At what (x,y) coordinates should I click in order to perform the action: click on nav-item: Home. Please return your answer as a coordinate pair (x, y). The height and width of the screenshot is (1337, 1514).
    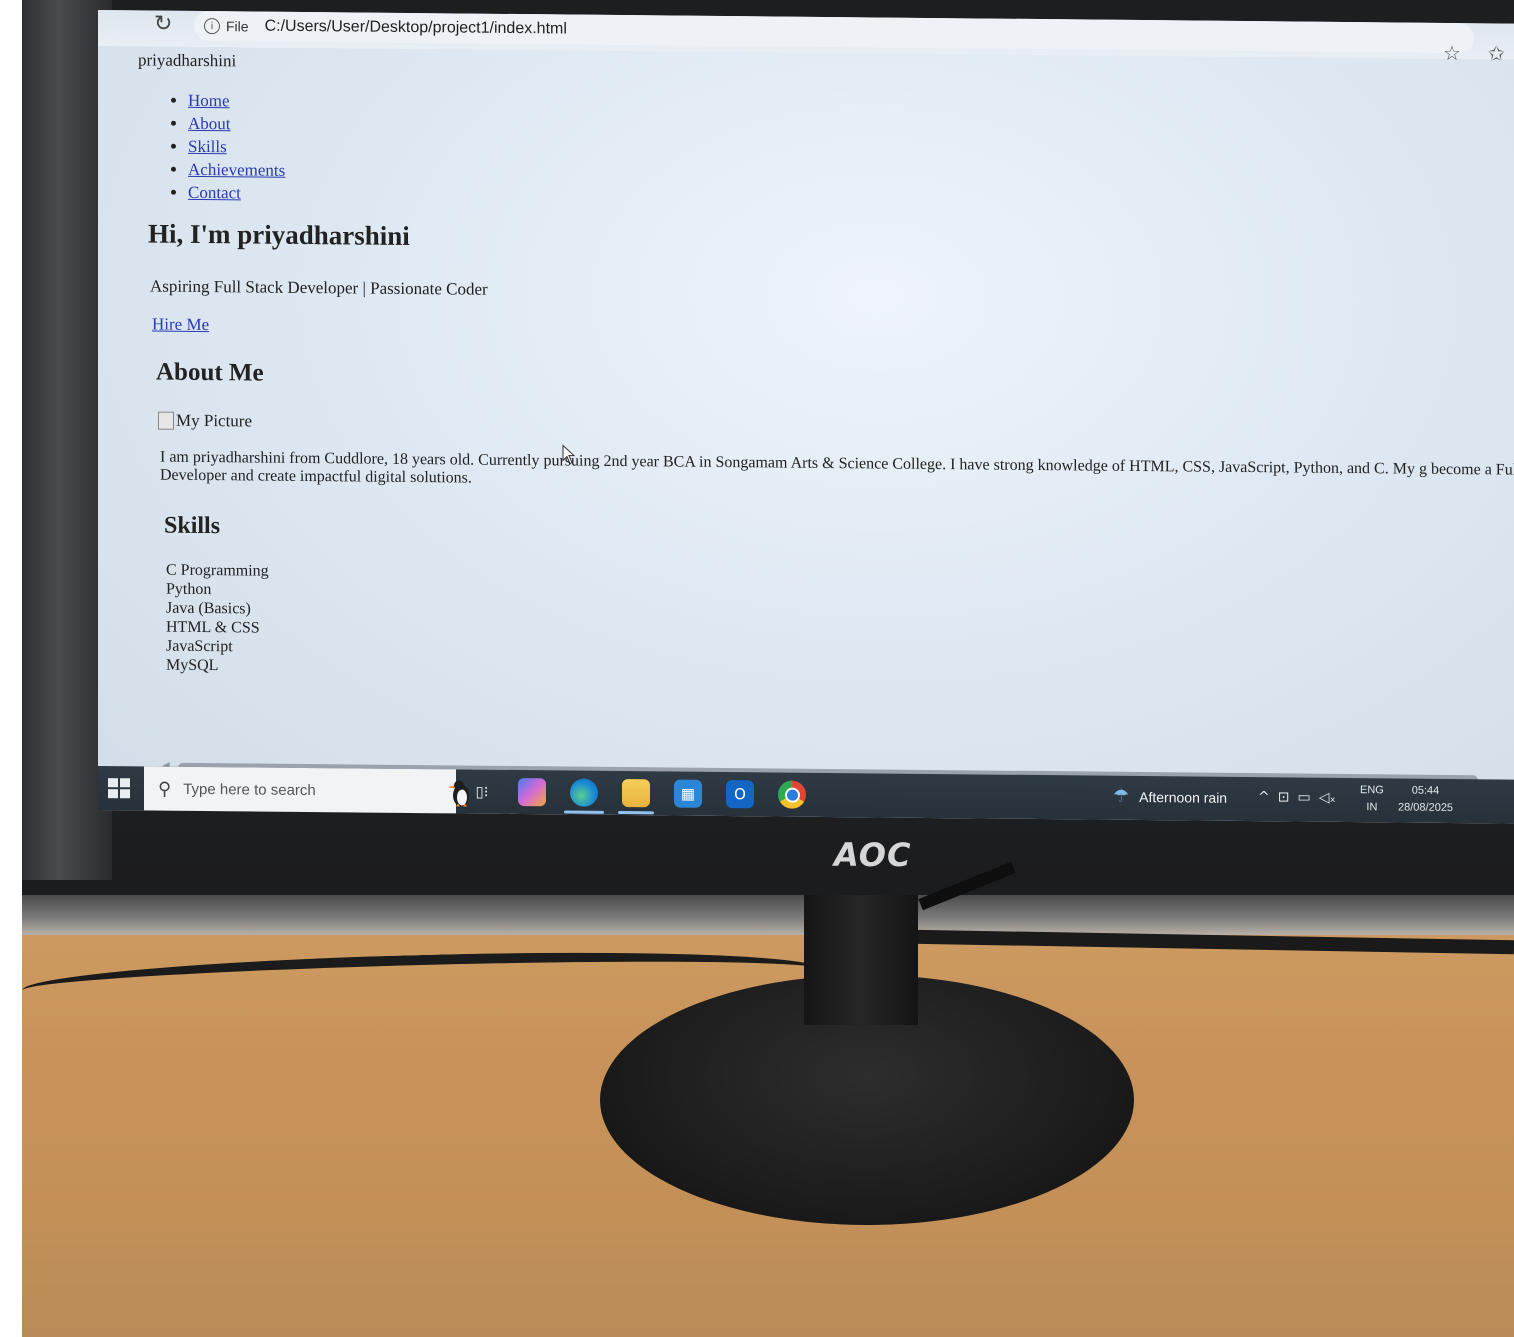
    Looking at the image, I should click on (236, 101).